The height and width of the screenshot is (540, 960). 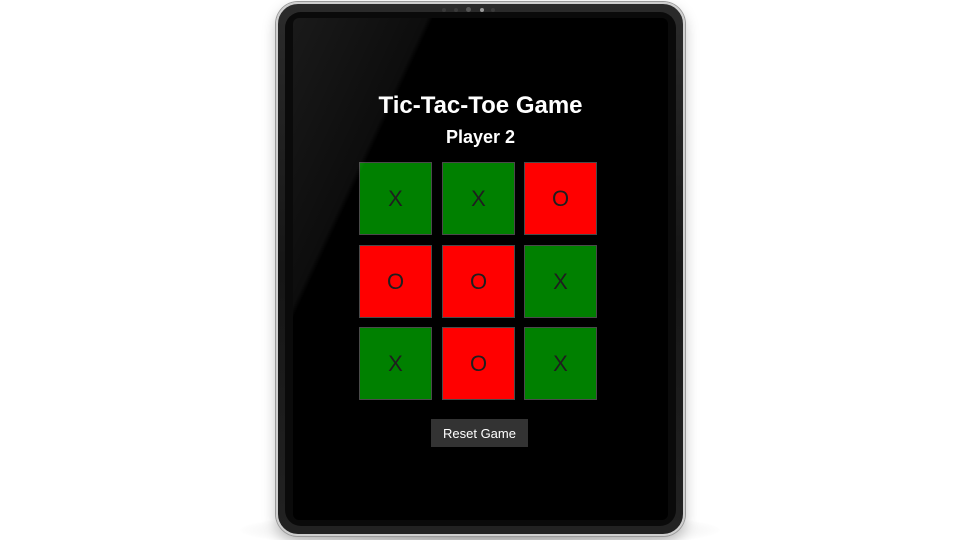 What do you see at coordinates (560, 198) in the screenshot?
I see `board-cell-3: O` at bounding box center [560, 198].